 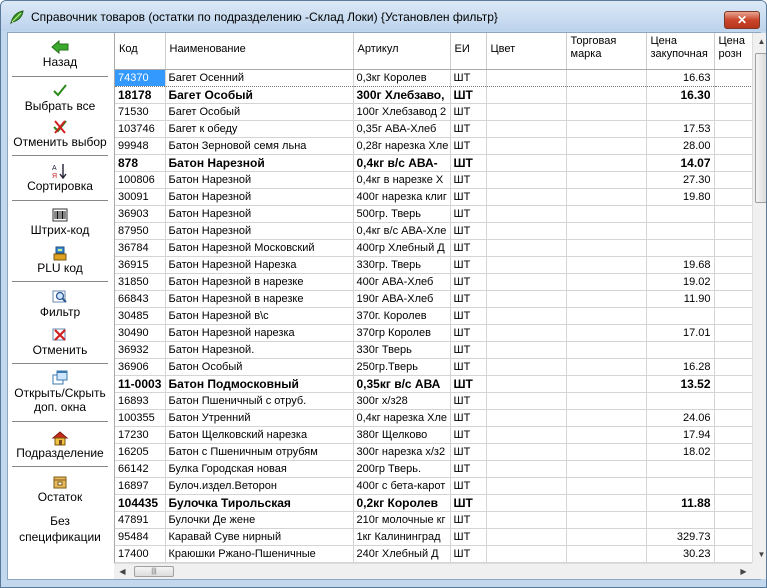 I want to click on cell-price: 27.30, so click(x=680, y=180).